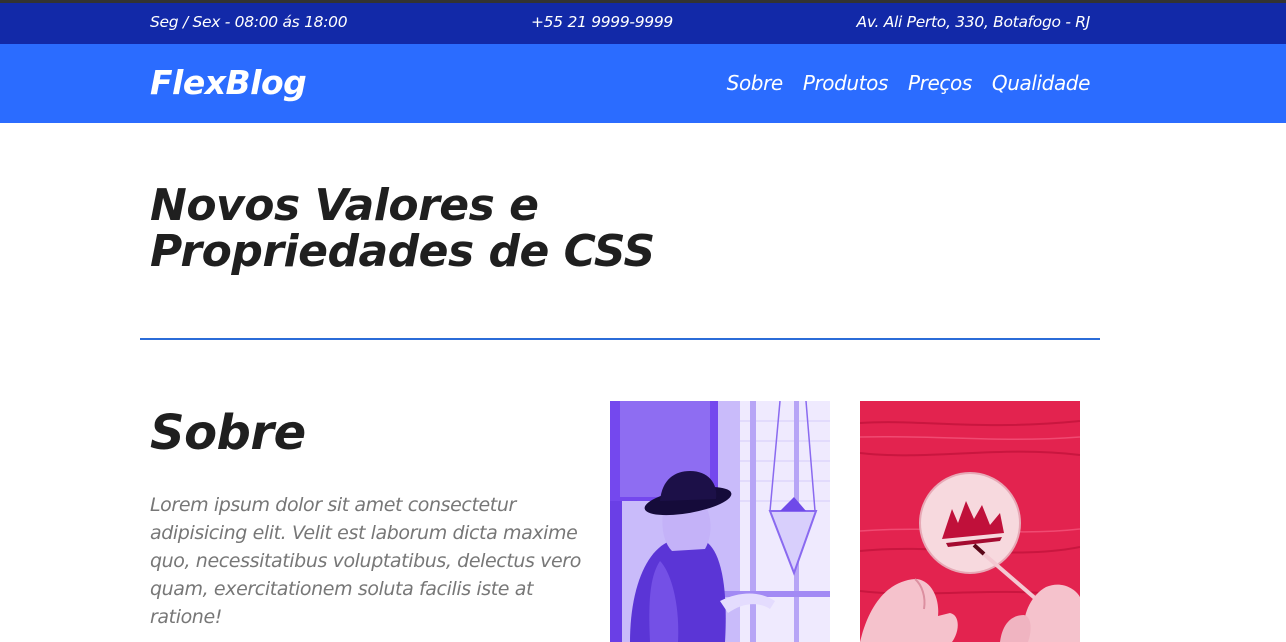 This screenshot has width=1286, height=642. What do you see at coordinates (1041, 83) in the screenshot?
I see `menu-item-qualidade: Qualidade` at bounding box center [1041, 83].